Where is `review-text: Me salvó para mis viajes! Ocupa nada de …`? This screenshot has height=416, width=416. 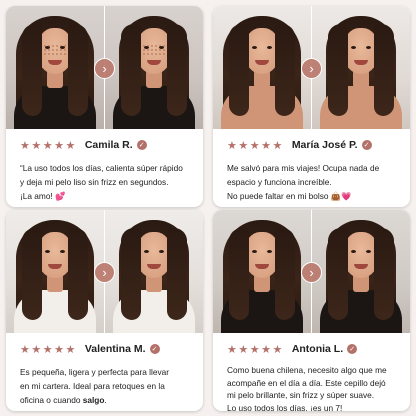 review-text: Me salvó para mis viajes! Ocupa nada de … is located at coordinates (303, 182).